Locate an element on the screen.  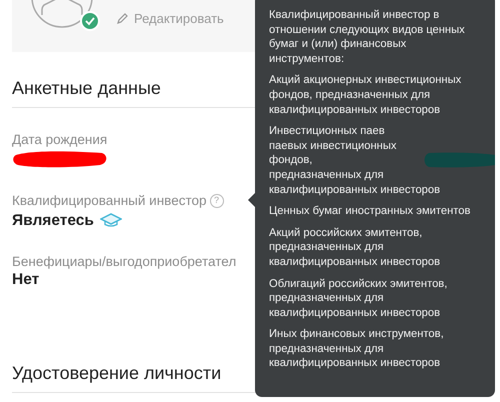
field-value: Нет is located at coordinates (26, 280).